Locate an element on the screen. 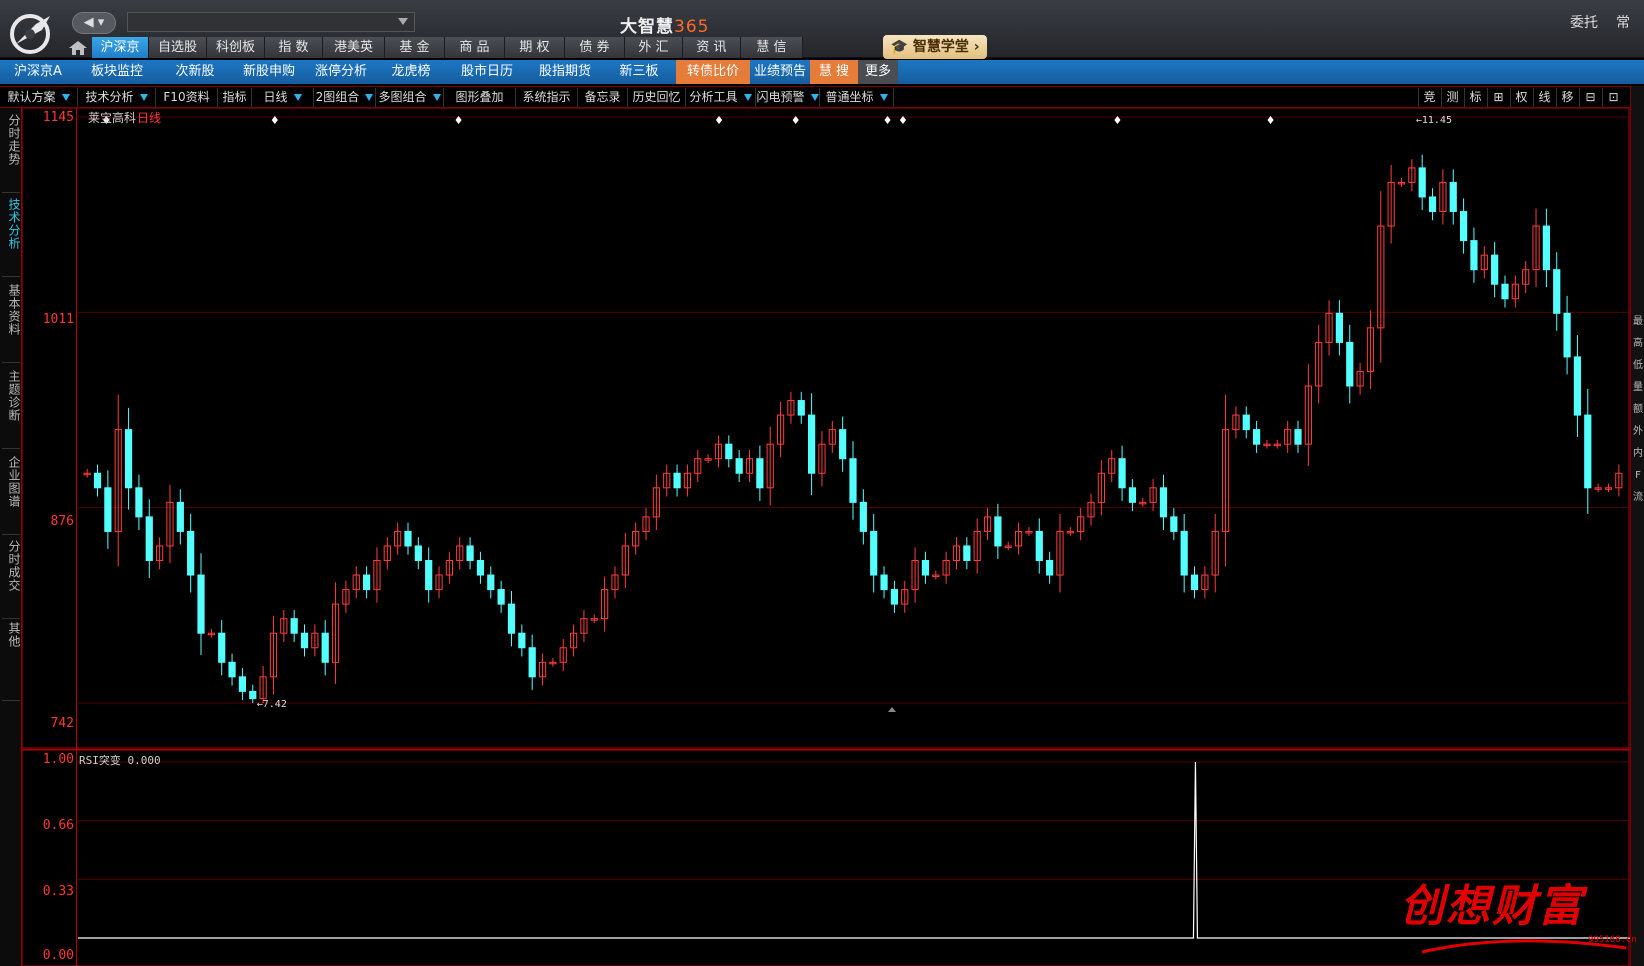  stock-name: 莱宝高科 is located at coordinates (112, 118).